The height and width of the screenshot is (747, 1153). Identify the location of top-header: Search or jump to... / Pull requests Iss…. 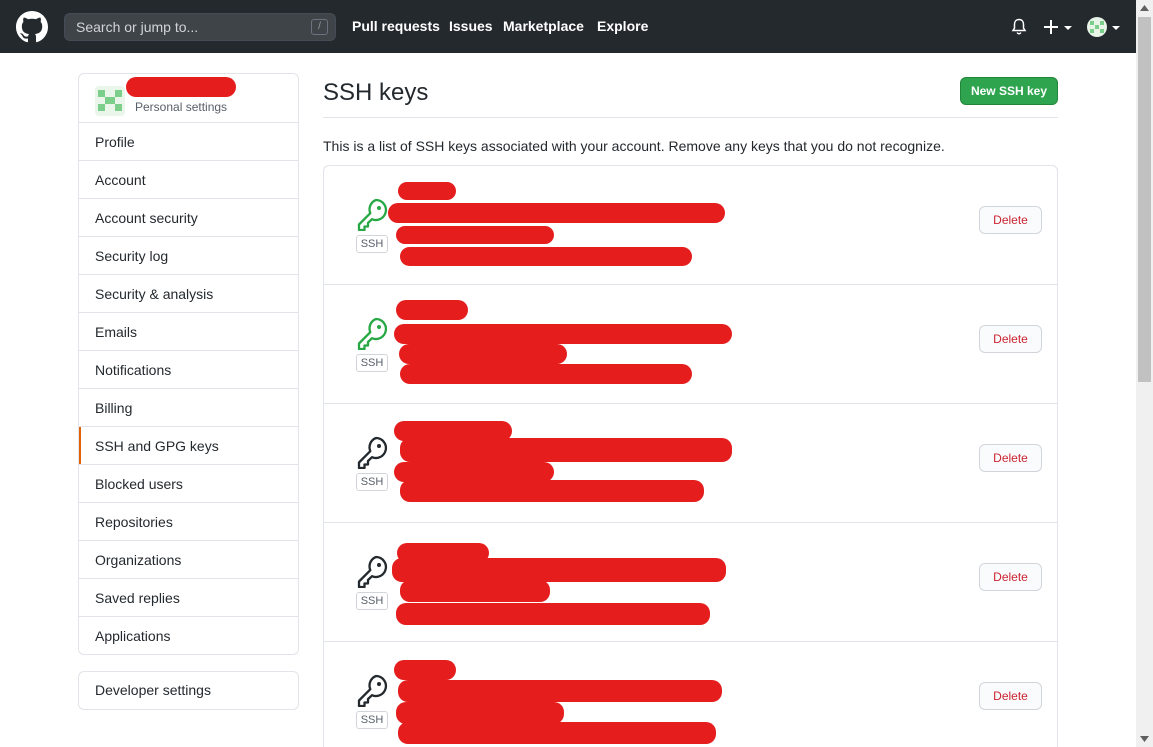
(568, 26).